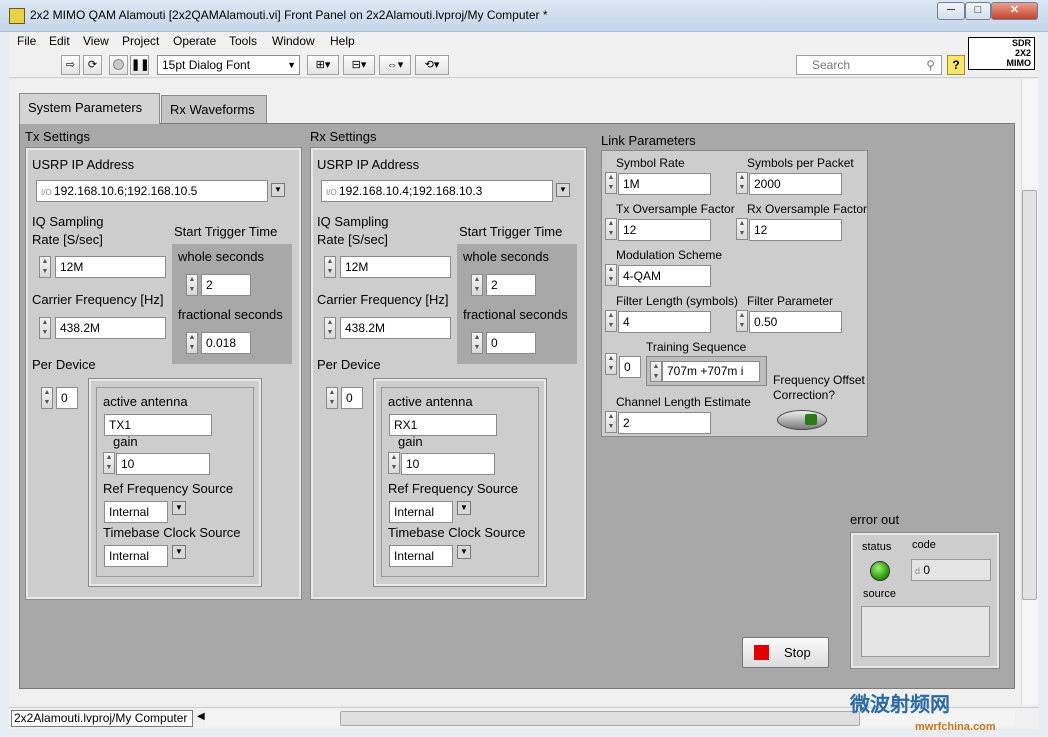  Describe the element at coordinates (45, 267) in the screenshot. I see `tx-iq-spinner: ▲ ▼` at that location.